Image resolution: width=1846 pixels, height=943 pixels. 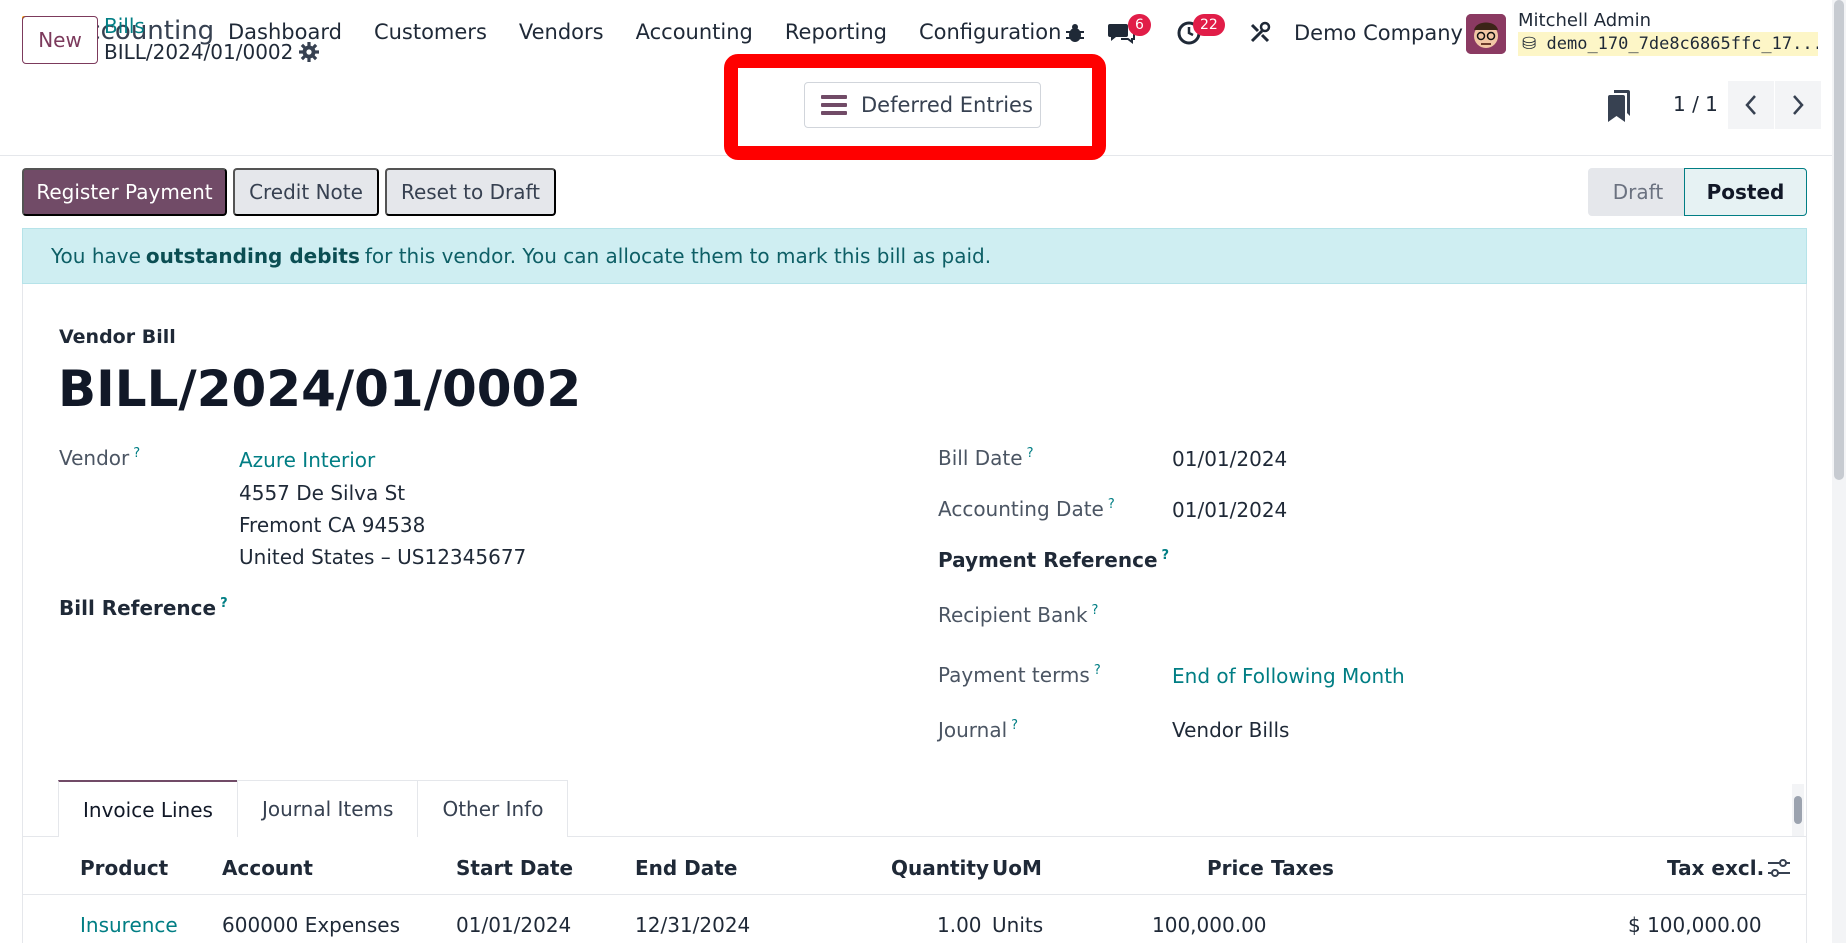 I want to click on cell-product: Insurence, so click(x=129, y=925).